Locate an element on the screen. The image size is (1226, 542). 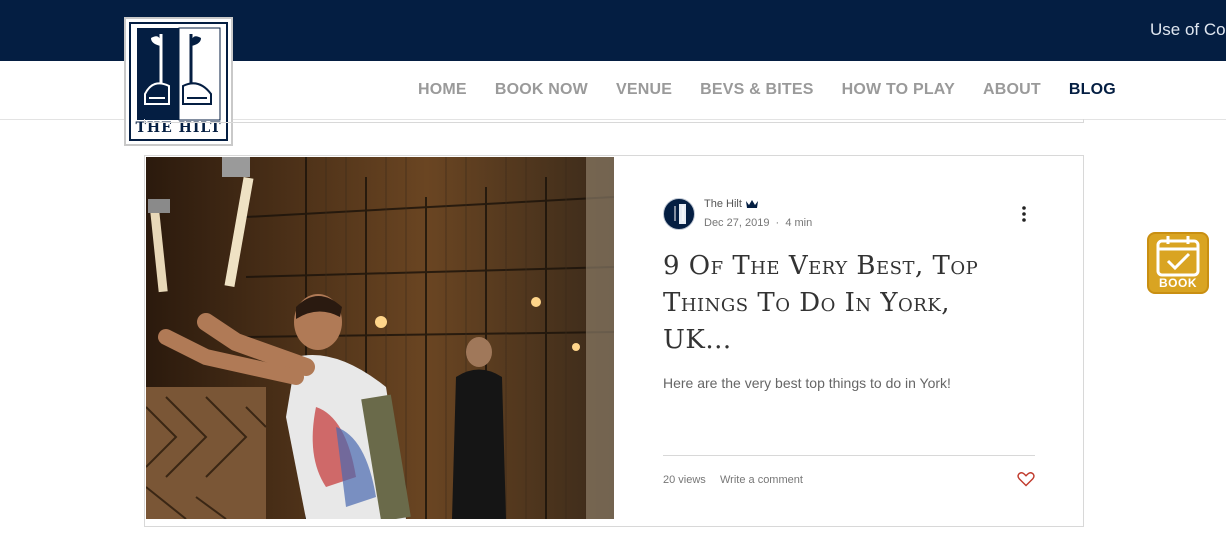
post-meta: Dec 27, 2019 · 4 min is located at coordinates (758, 223).